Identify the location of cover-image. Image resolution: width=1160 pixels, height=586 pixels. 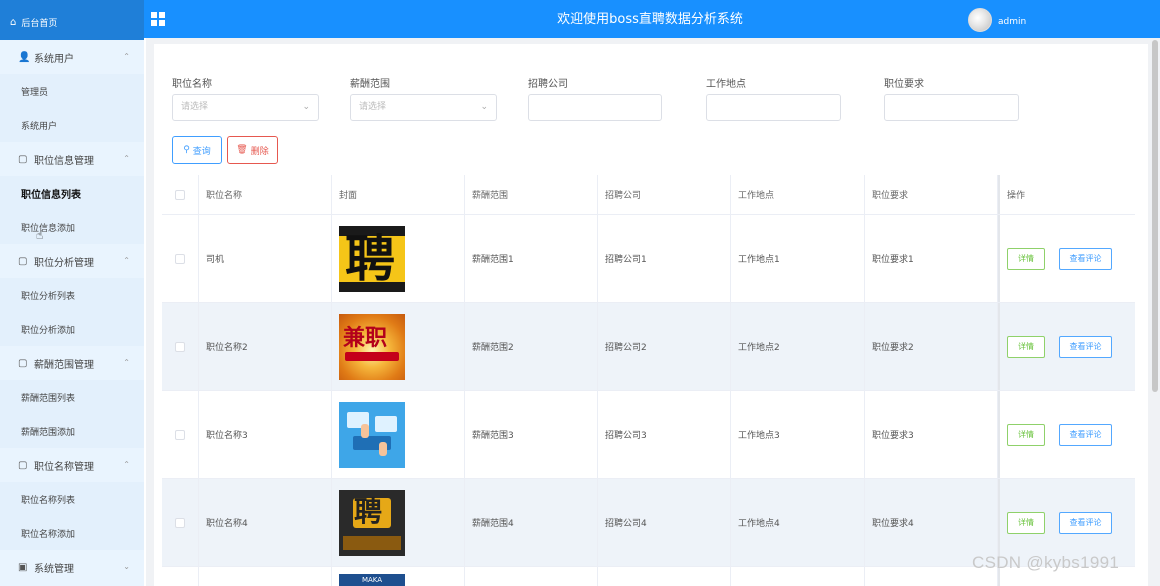
(372, 434).